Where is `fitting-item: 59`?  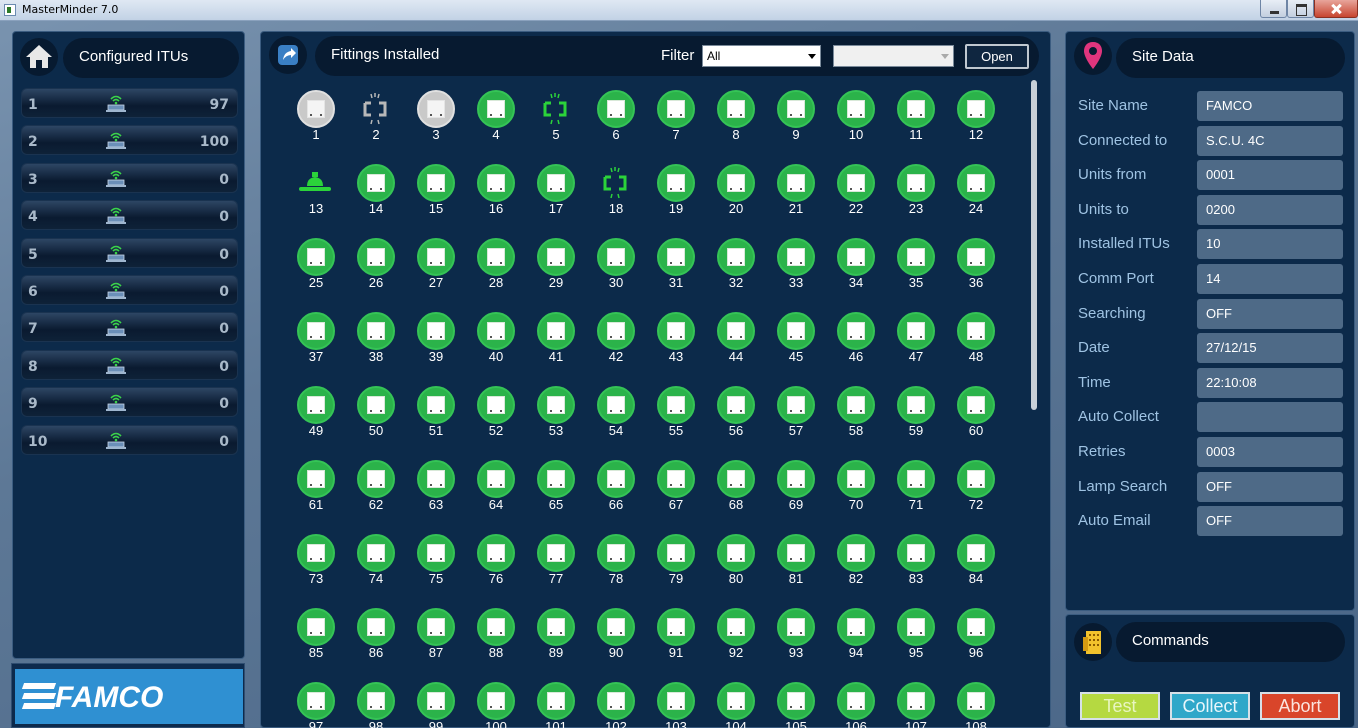
fitting-item: 59 is located at coordinates (911, 421).